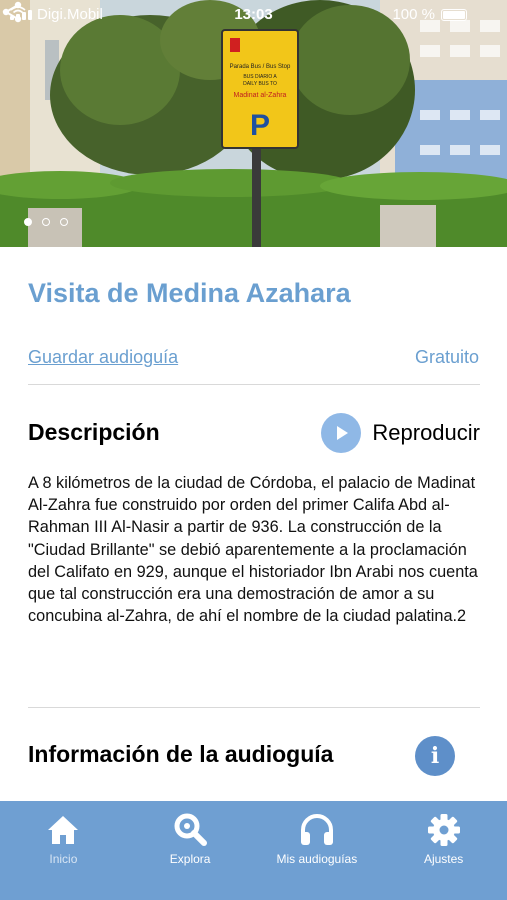  Describe the element at coordinates (316, 829) in the screenshot. I see `headphones-icon` at that location.